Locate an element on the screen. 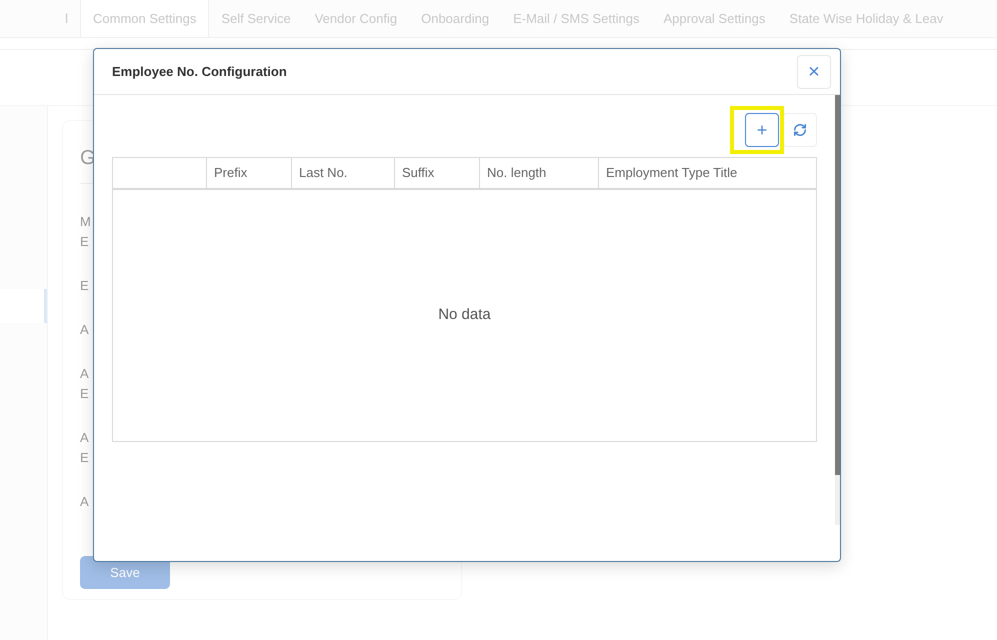 This screenshot has width=997, height=640. field-label: M E is located at coordinates (85, 232).